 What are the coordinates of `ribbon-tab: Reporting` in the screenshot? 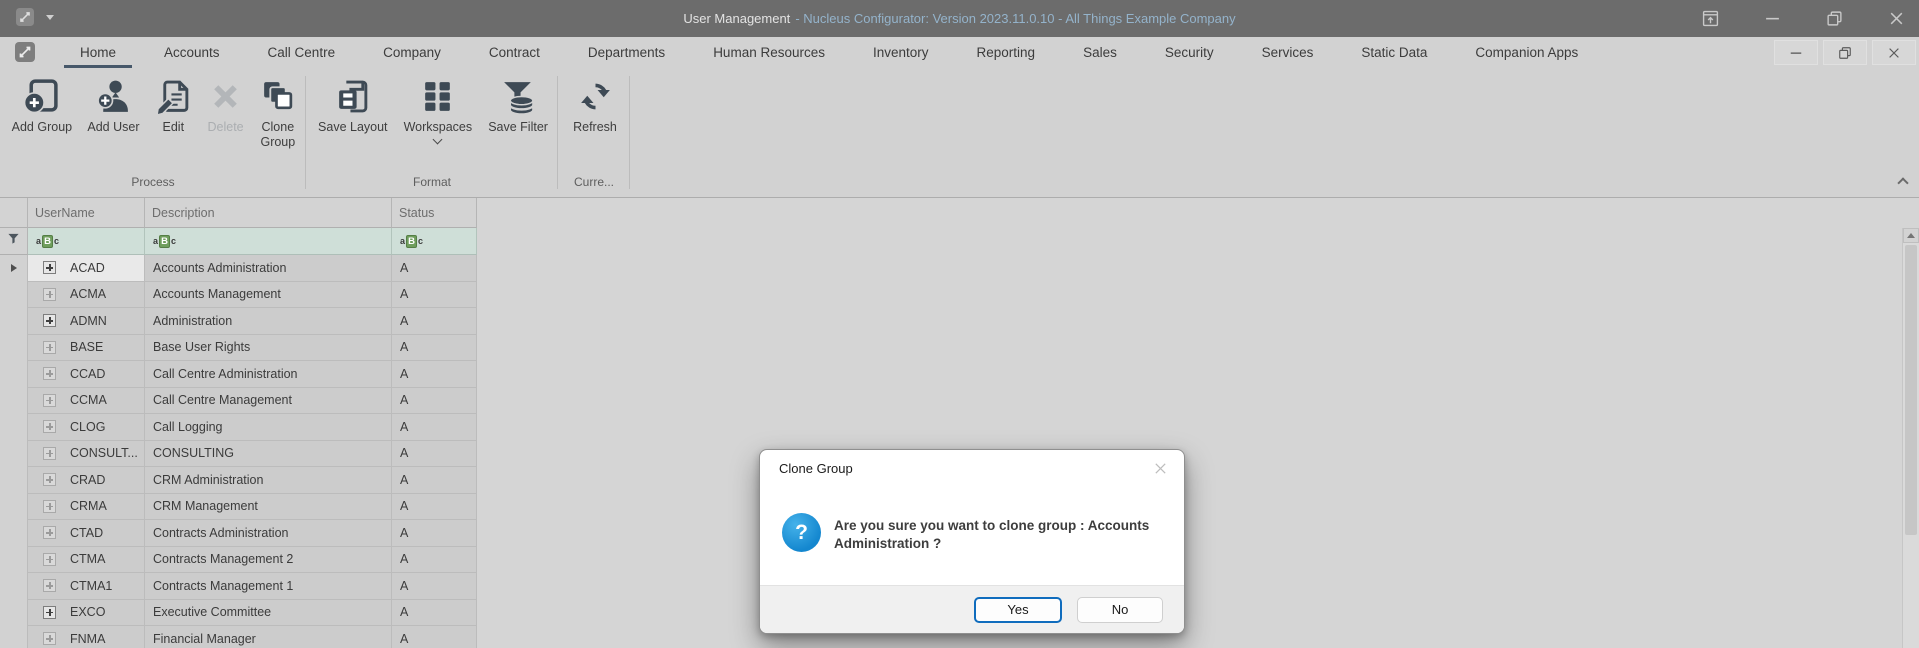 It's located at (1006, 52).